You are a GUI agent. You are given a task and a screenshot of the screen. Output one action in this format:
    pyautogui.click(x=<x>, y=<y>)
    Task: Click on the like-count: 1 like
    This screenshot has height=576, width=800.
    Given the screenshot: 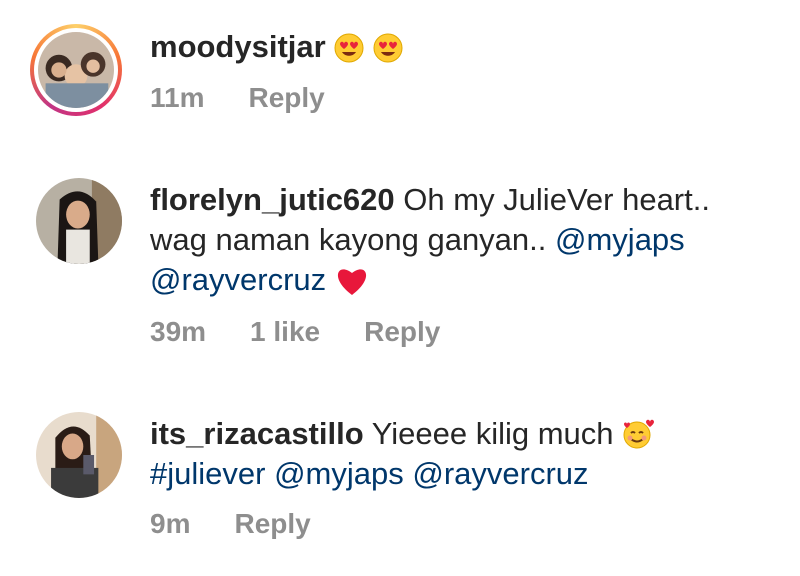 What is the action you would take?
    pyautogui.click(x=285, y=332)
    